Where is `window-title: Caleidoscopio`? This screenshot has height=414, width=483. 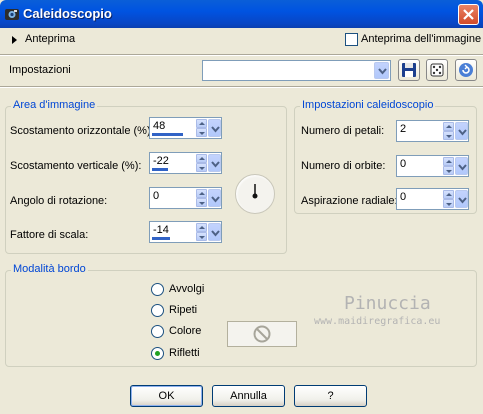 window-title: Caleidoscopio is located at coordinates (67, 13).